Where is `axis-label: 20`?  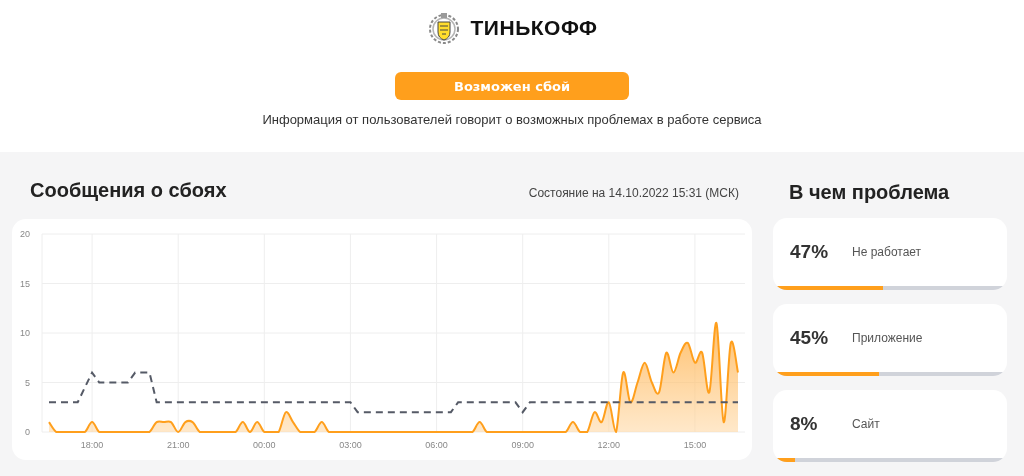
axis-label: 20 is located at coordinates (25, 234).